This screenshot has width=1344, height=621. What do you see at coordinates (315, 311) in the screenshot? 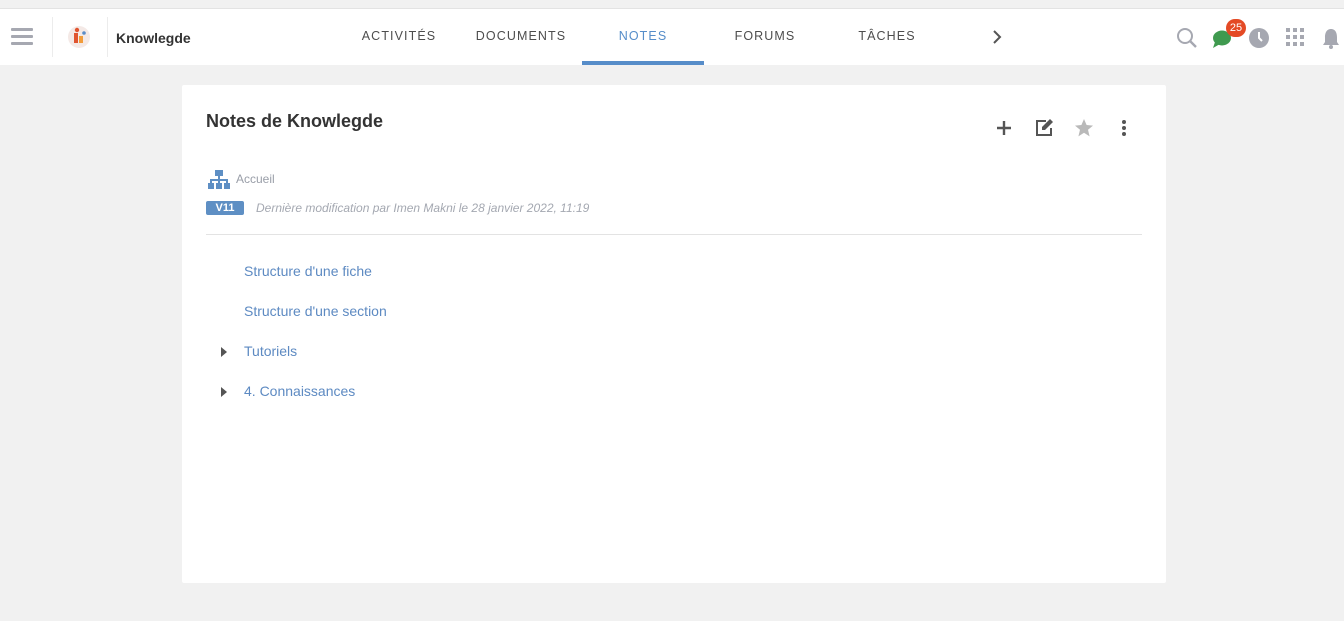
I see `tree-item-label: Structure d'une section` at bounding box center [315, 311].